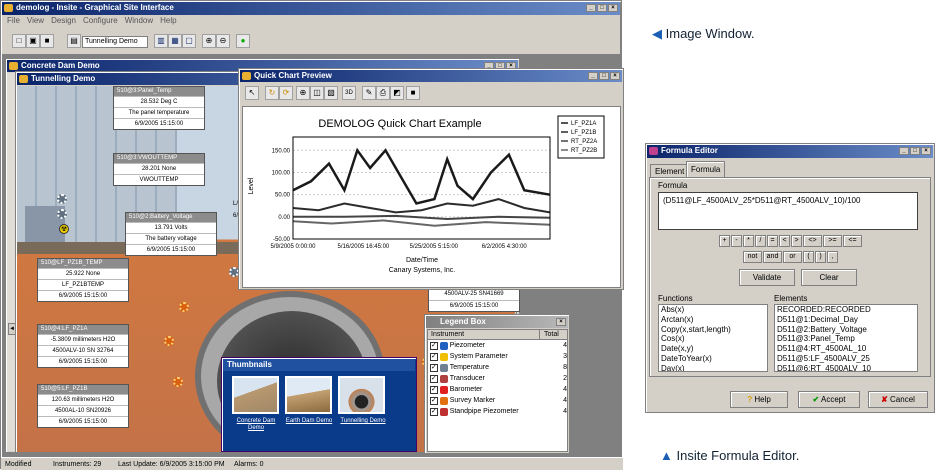 This screenshot has width=945, height=471. I want to click on tab-element: Element, so click(670, 170).